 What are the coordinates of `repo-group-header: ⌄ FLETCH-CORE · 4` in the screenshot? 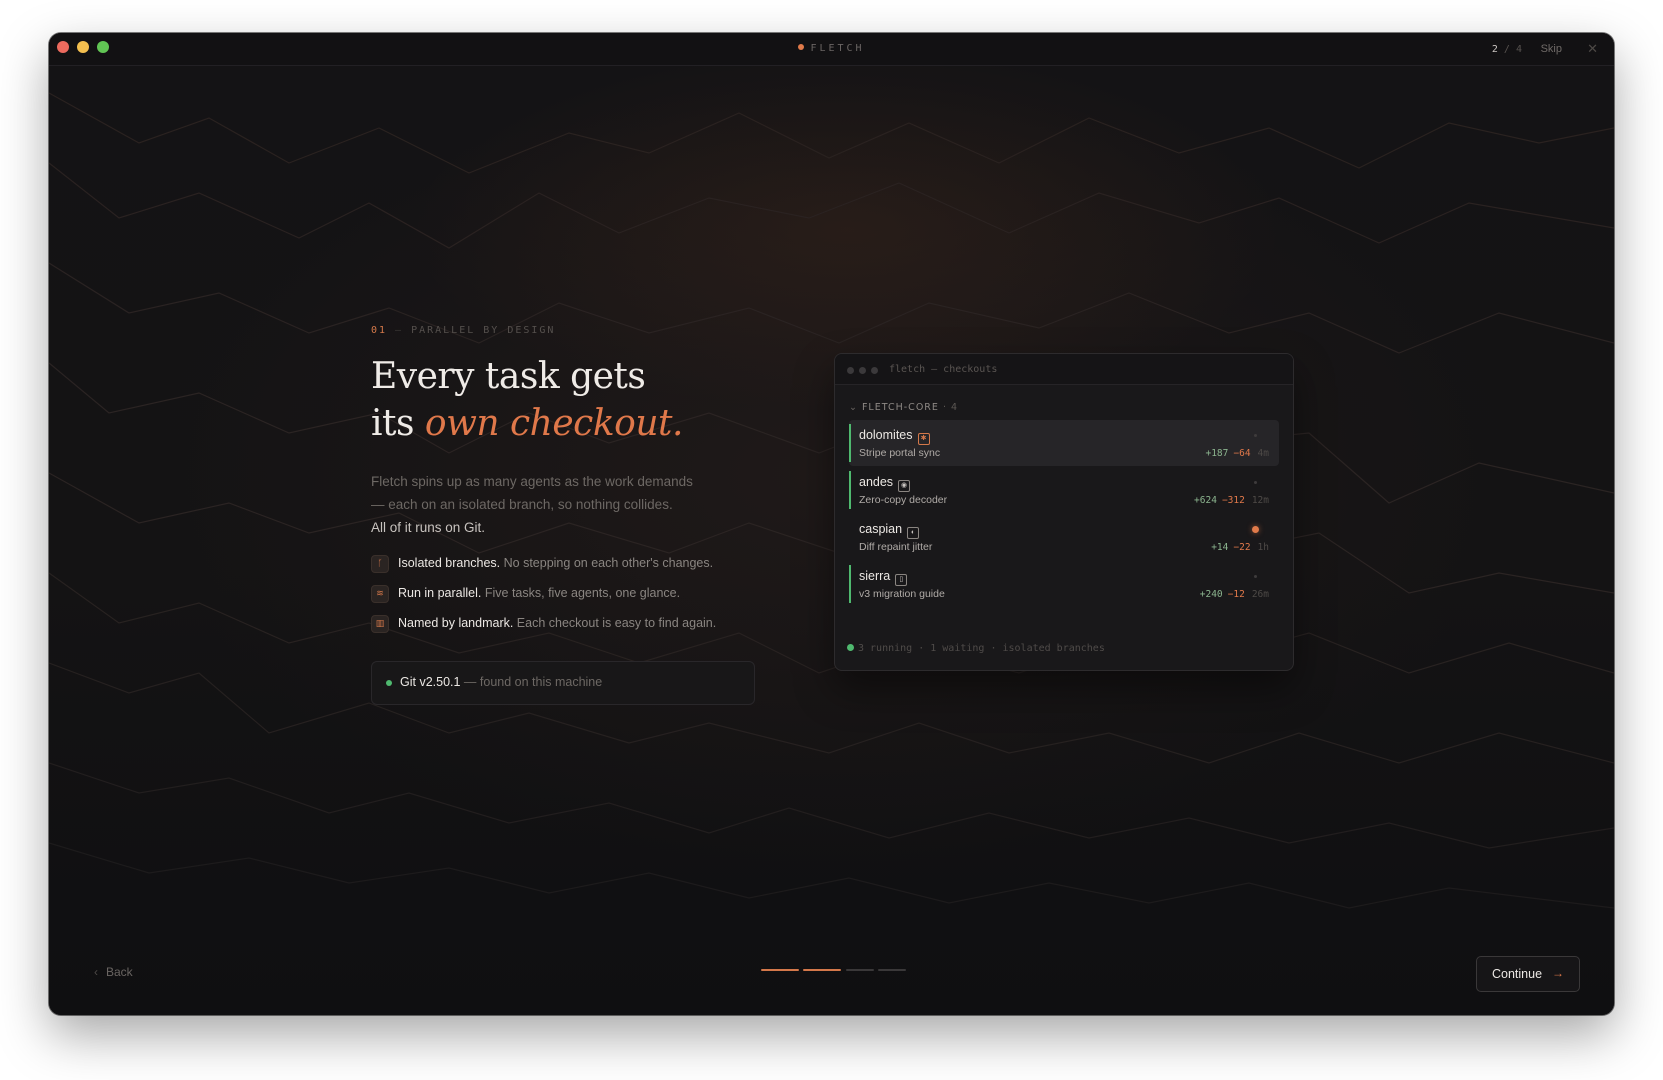 It's located at (904, 407).